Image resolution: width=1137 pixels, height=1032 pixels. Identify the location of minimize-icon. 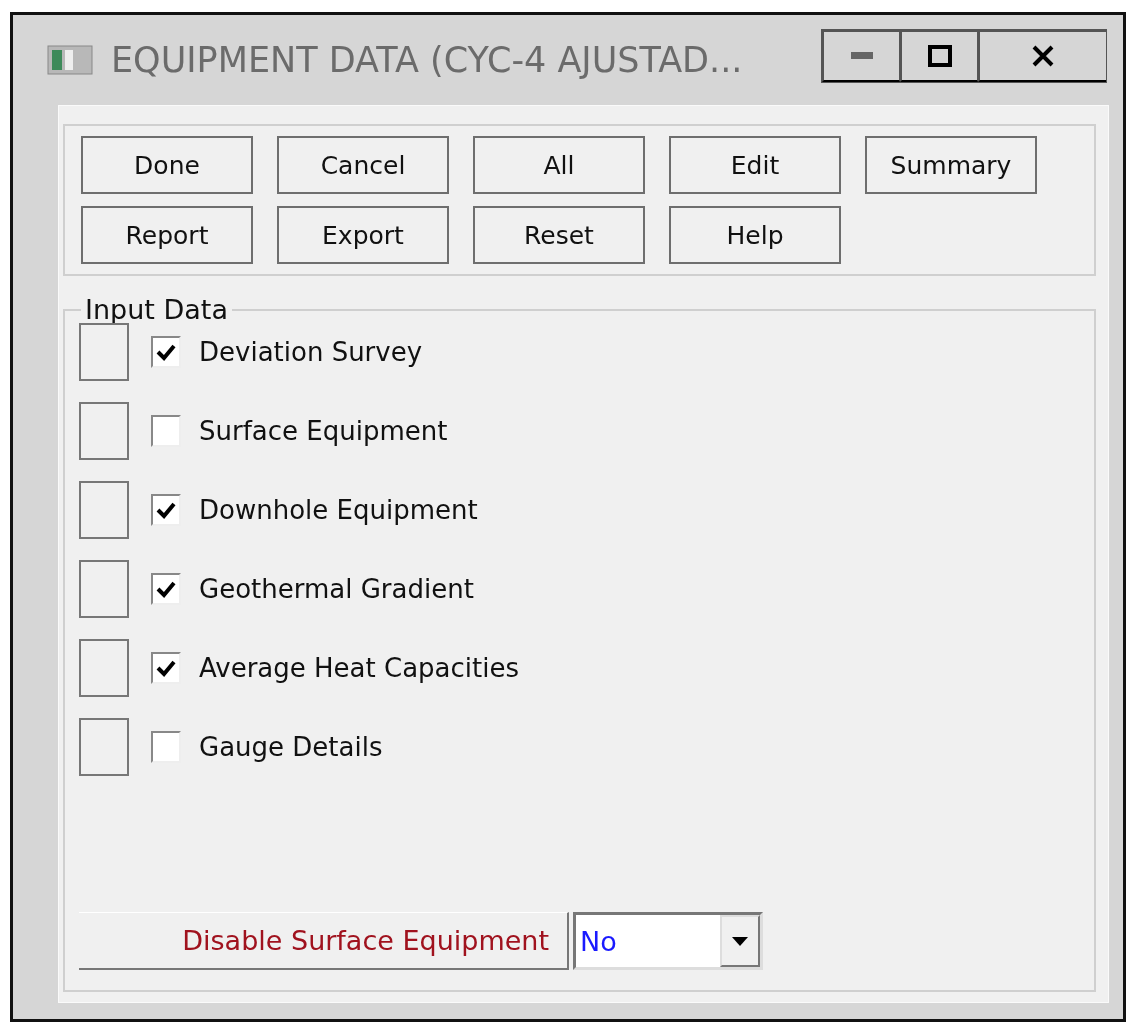
(861, 56).